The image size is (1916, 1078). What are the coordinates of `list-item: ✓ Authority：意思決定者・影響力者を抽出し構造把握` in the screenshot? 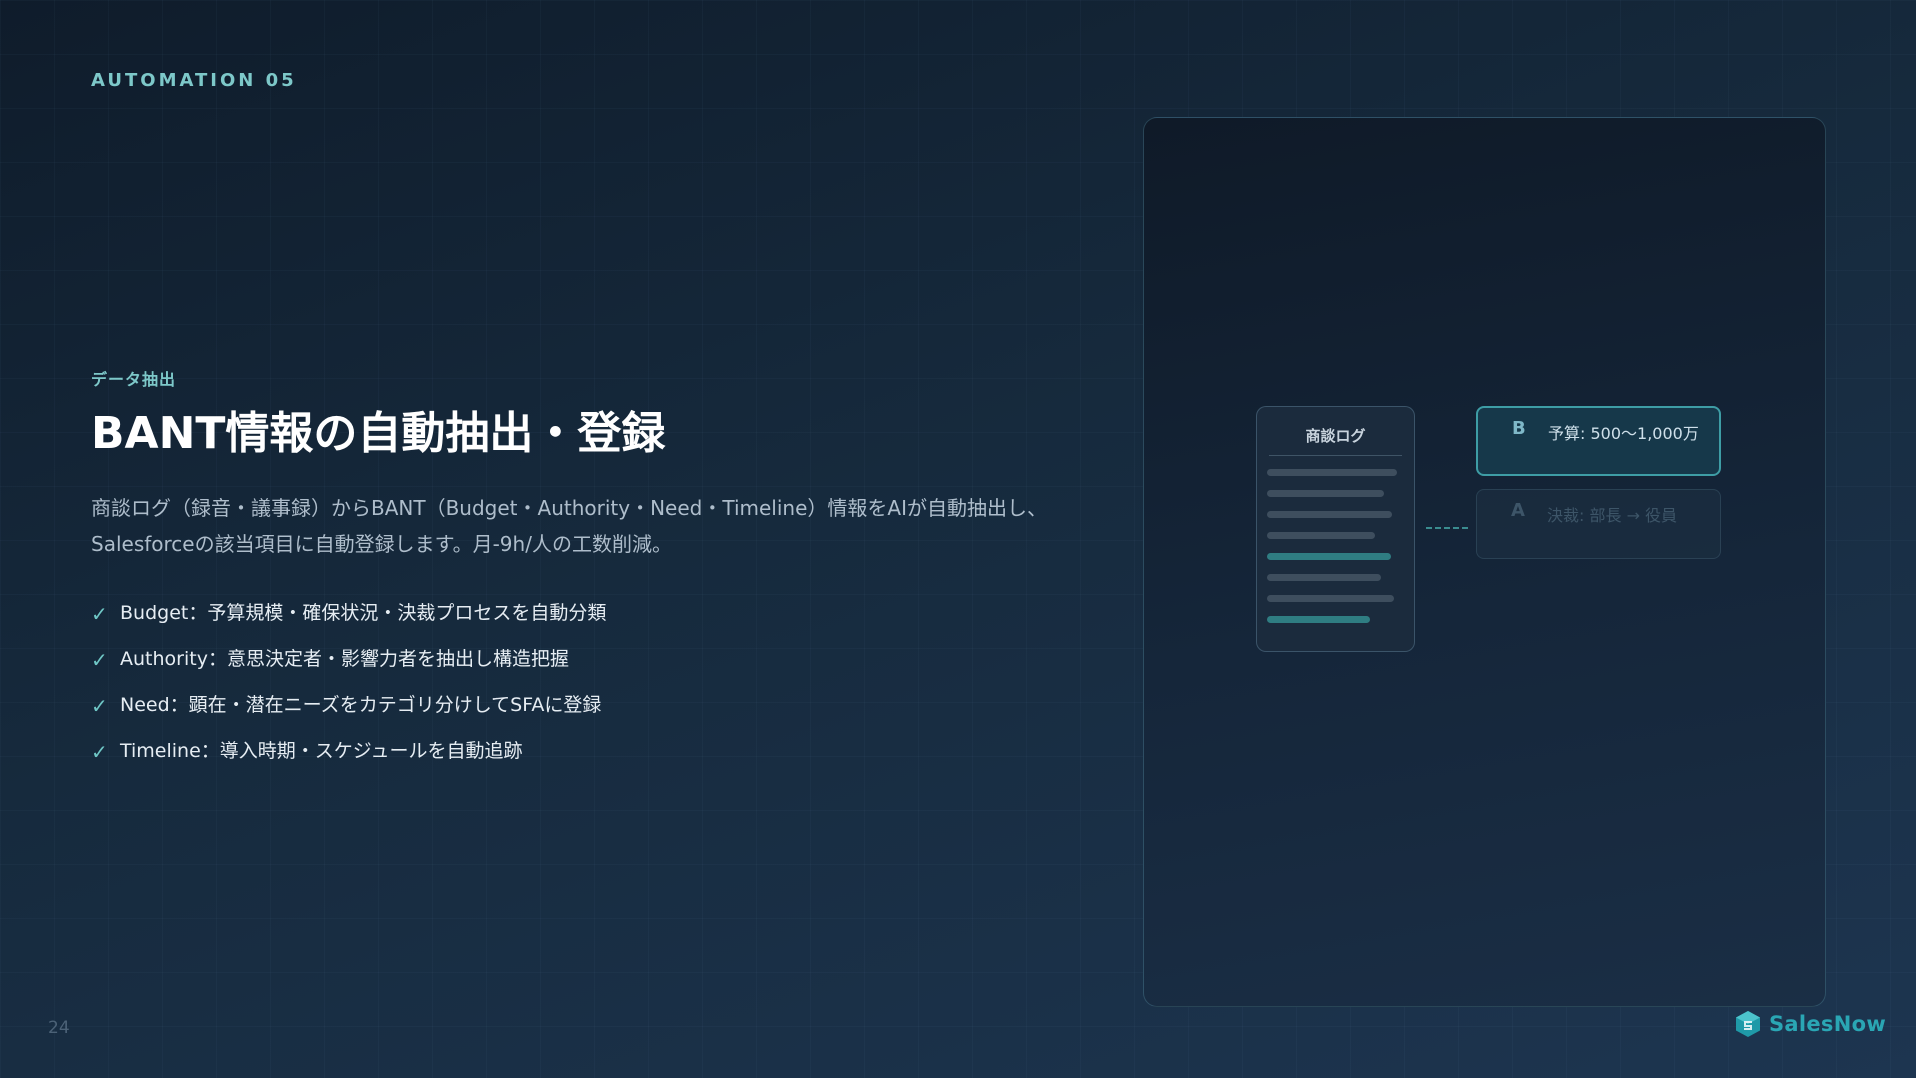 It's located at (348, 657).